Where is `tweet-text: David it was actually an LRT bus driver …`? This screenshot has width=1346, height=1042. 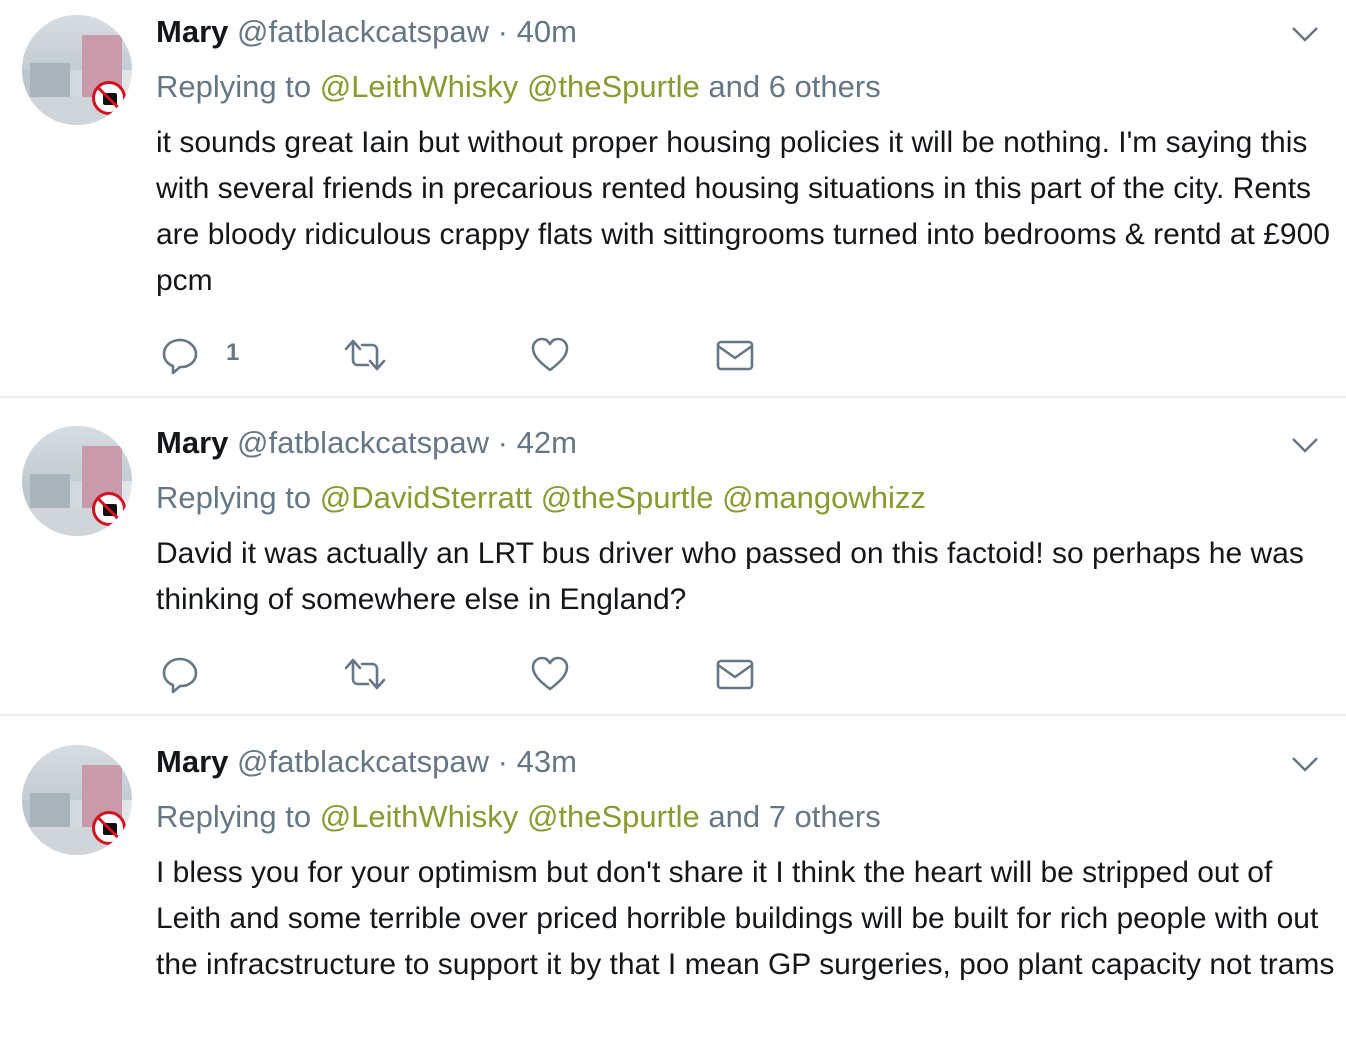
tweet-text: David it was actually an LRT bus driver … is located at coordinates (730, 576).